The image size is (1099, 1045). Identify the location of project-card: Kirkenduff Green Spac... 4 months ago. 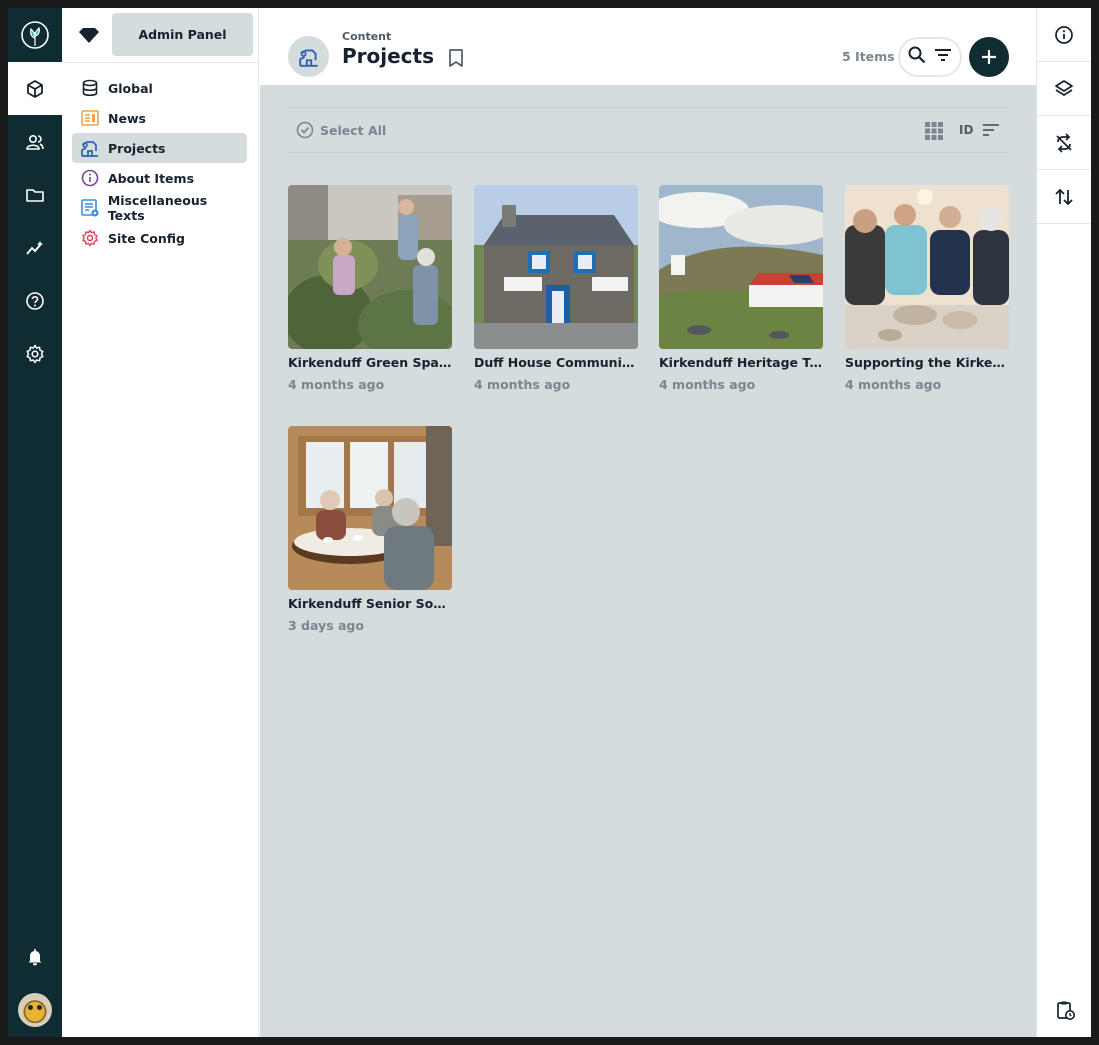
(370, 288).